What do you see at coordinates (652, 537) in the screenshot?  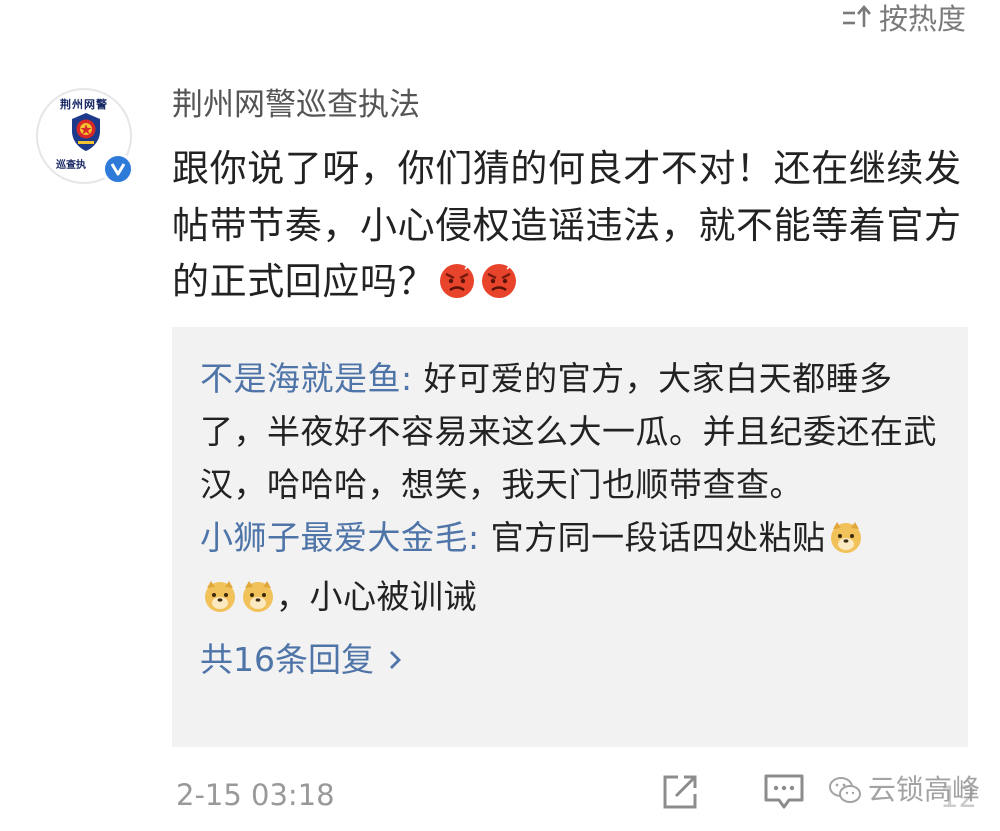 I see `reply-text: 官方同一段话四处粘贴` at bounding box center [652, 537].